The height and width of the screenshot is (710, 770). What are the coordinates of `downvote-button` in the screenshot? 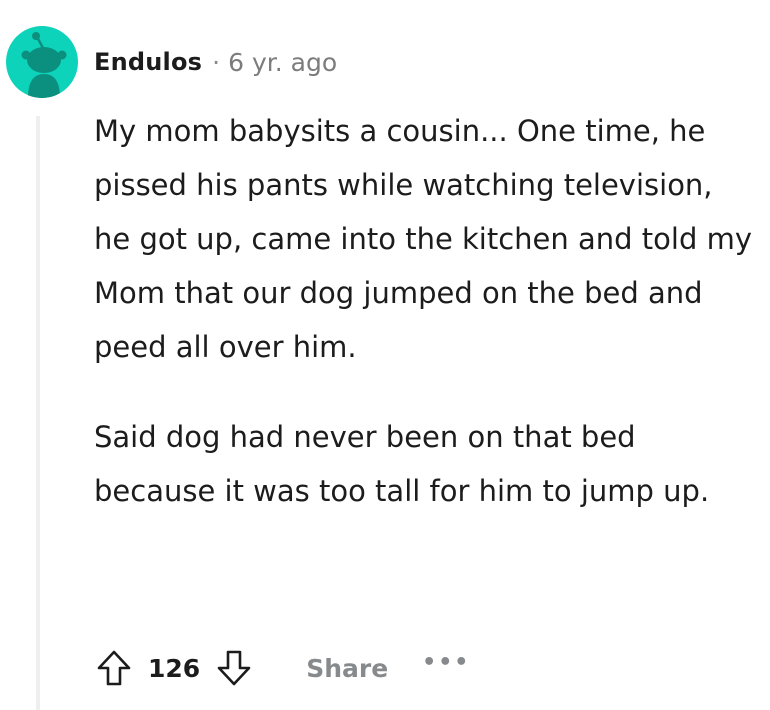 It's located at (234, 668).